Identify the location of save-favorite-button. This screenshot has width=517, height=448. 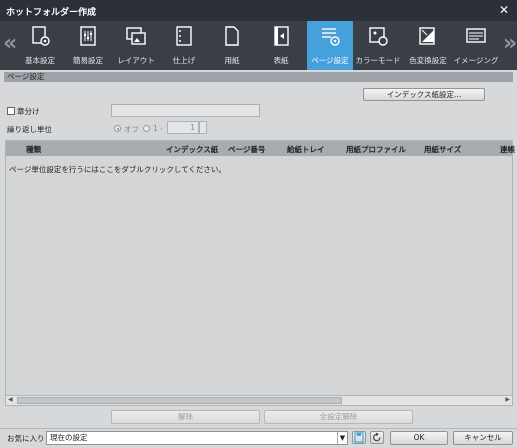
(359, 437).